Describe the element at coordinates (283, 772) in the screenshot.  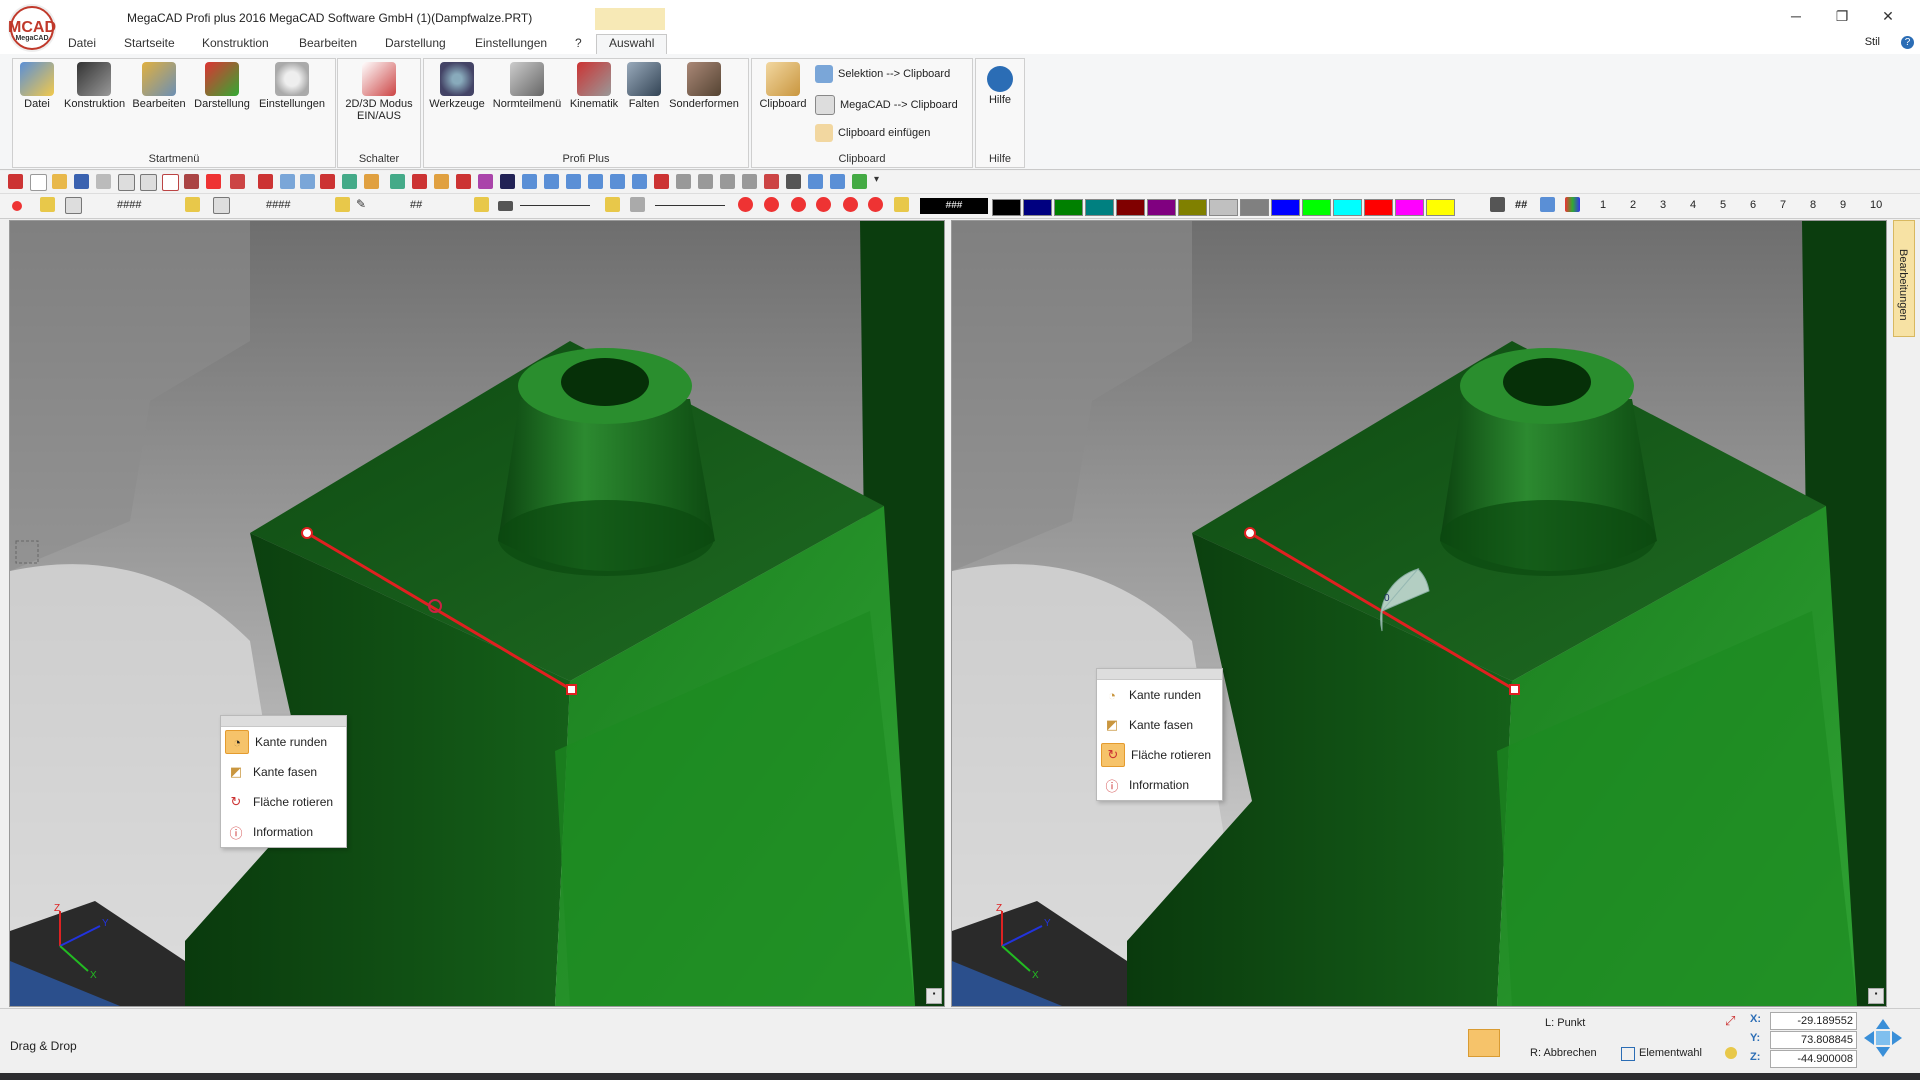
I see `menu-item-kante-fasen: ◩ Kante fasen` at that location.